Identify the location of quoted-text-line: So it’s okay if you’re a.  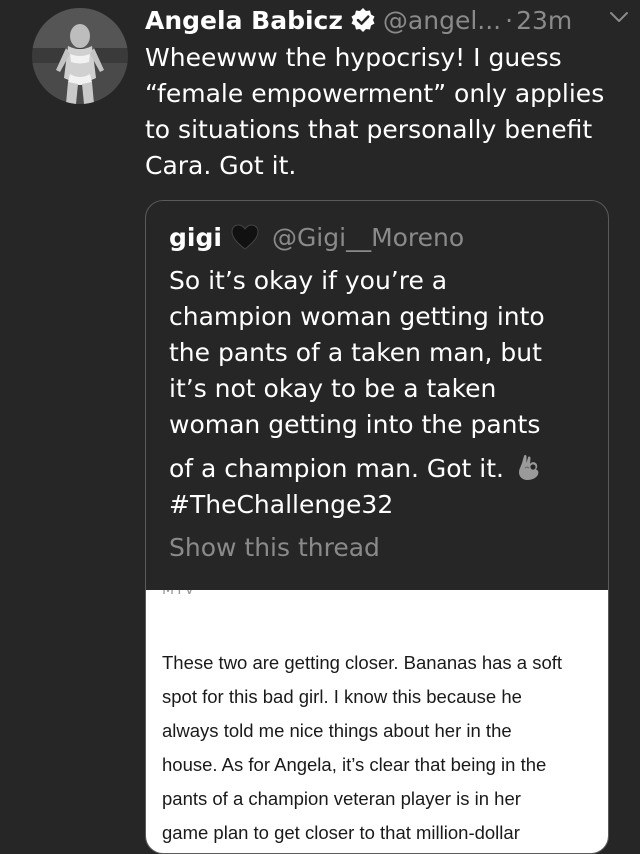
(308, 280).